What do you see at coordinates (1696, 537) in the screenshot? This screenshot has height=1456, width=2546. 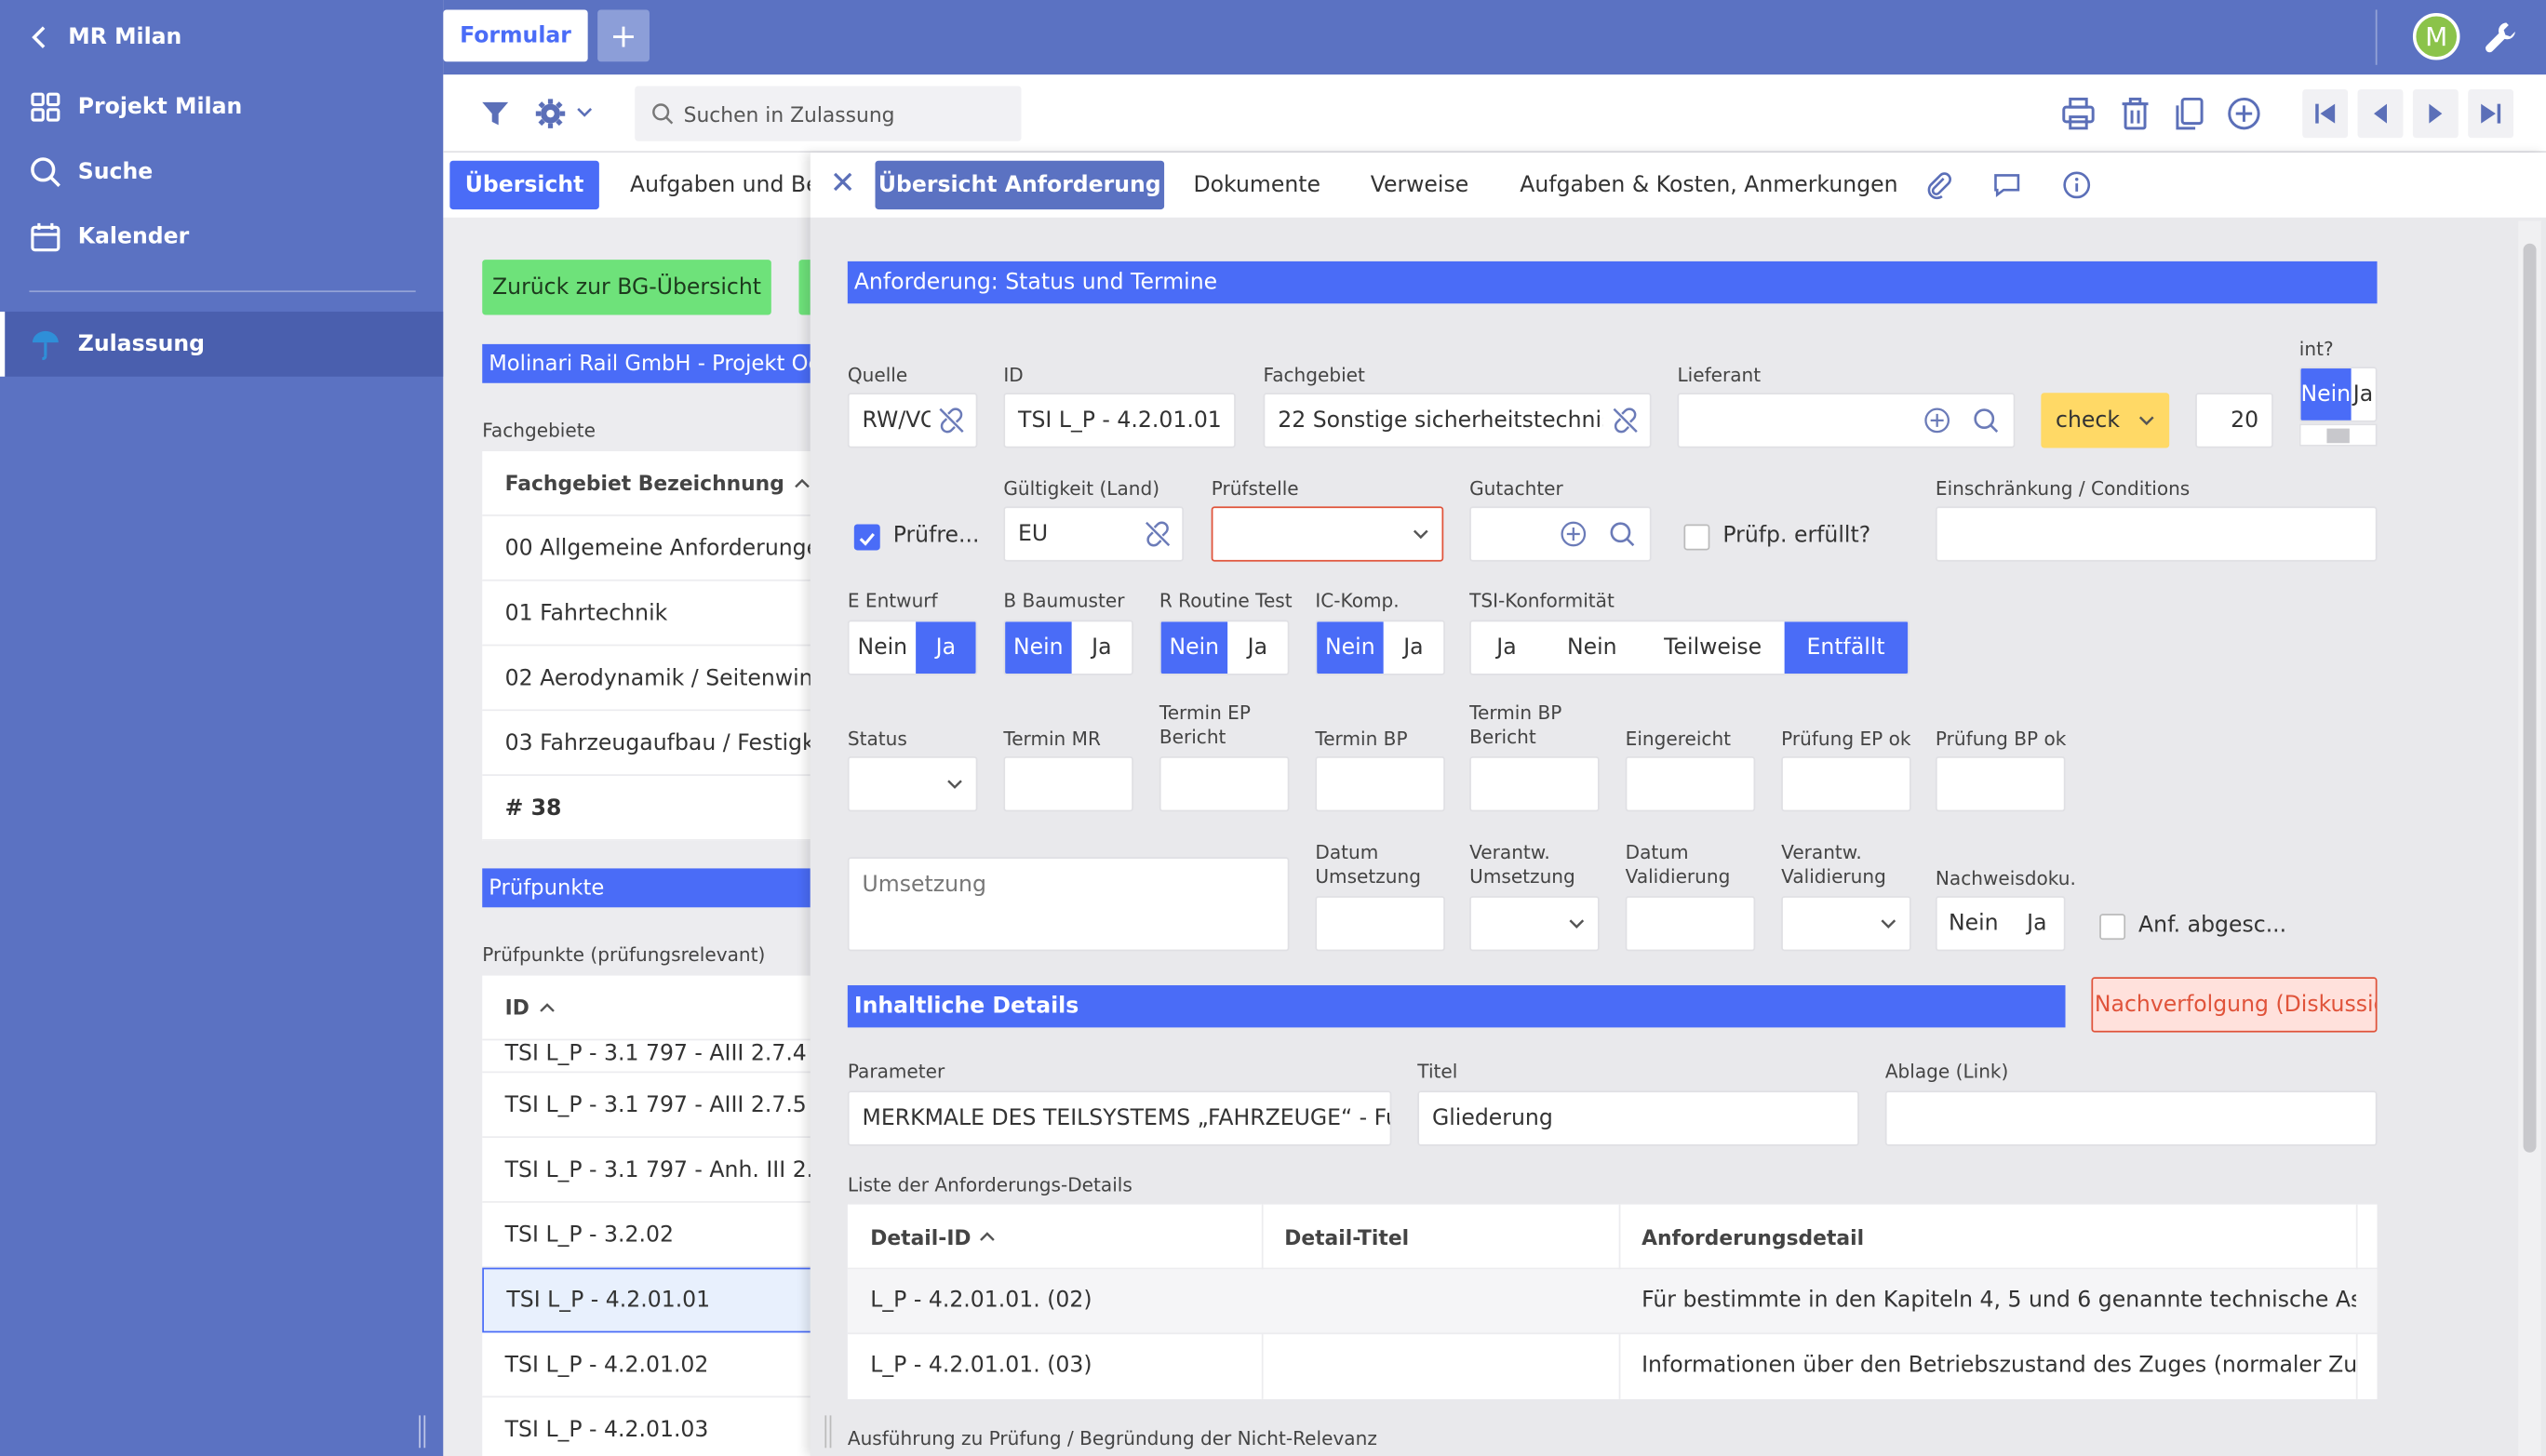 I see `pruefp-erfuellt-checkbox` at bounding box center [1696, 537].